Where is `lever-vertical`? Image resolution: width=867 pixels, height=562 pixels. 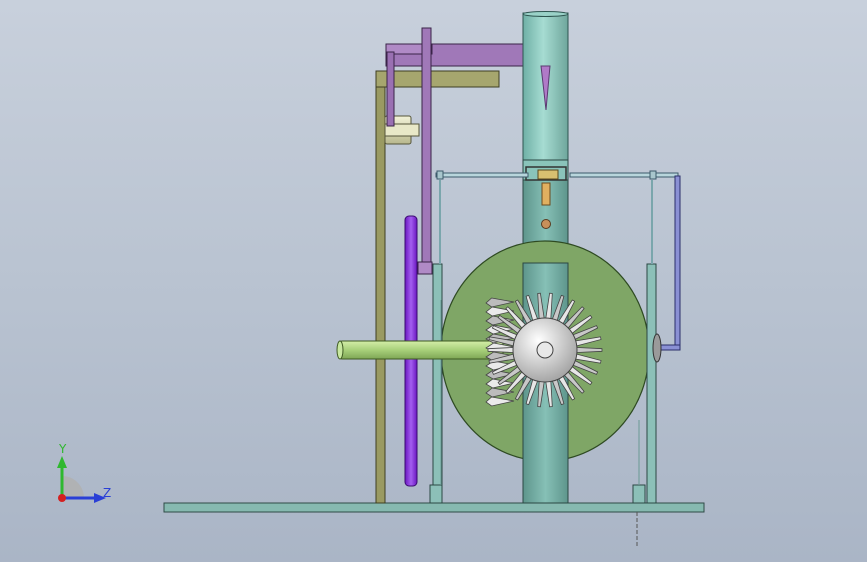
lever-vertical is located at coordinates (426, 150).